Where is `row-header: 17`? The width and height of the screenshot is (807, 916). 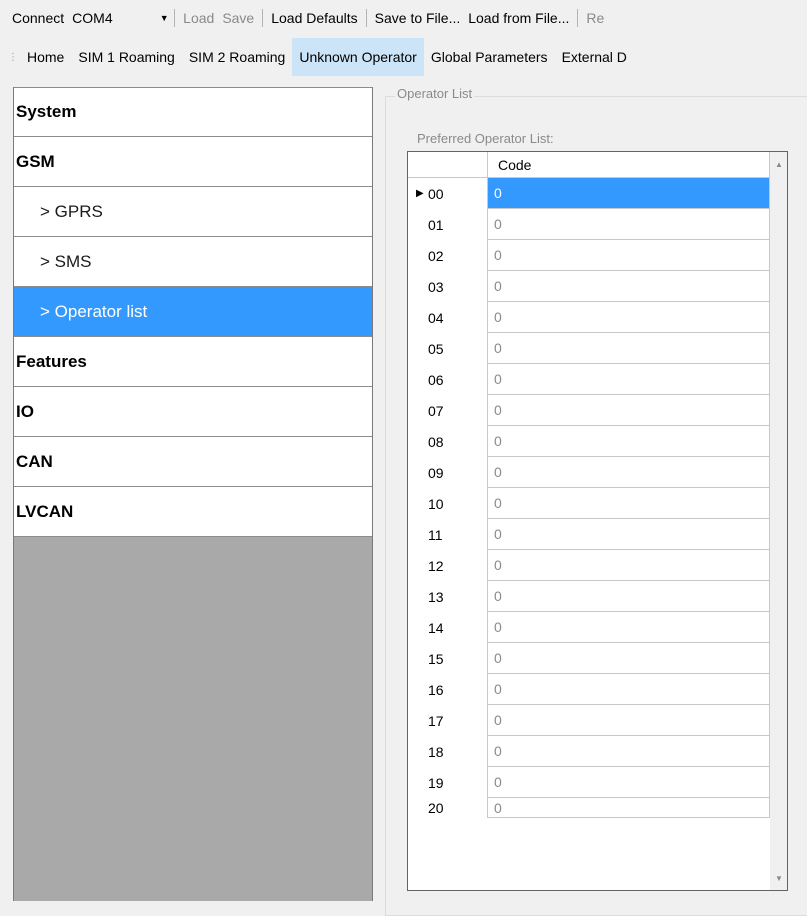
row-header: 17 is located at coordinates (448, 720).